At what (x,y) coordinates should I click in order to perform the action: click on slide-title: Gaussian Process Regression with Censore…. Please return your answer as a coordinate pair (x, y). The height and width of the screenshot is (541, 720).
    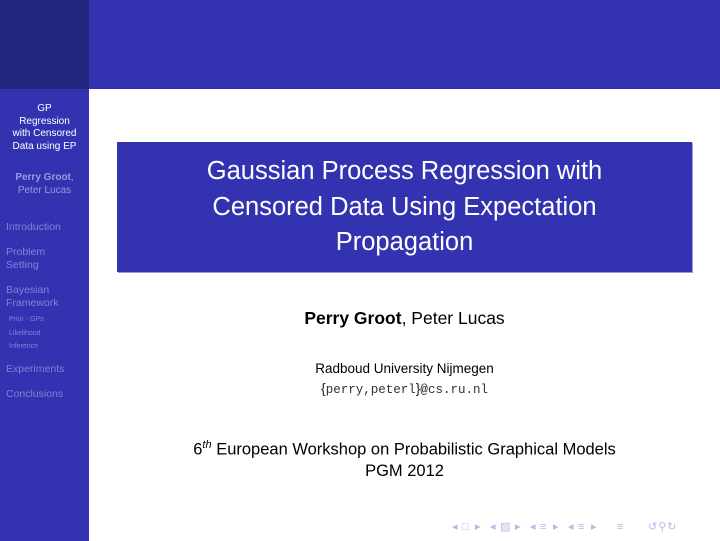
    Looking at the image, I should click on (404, 206).